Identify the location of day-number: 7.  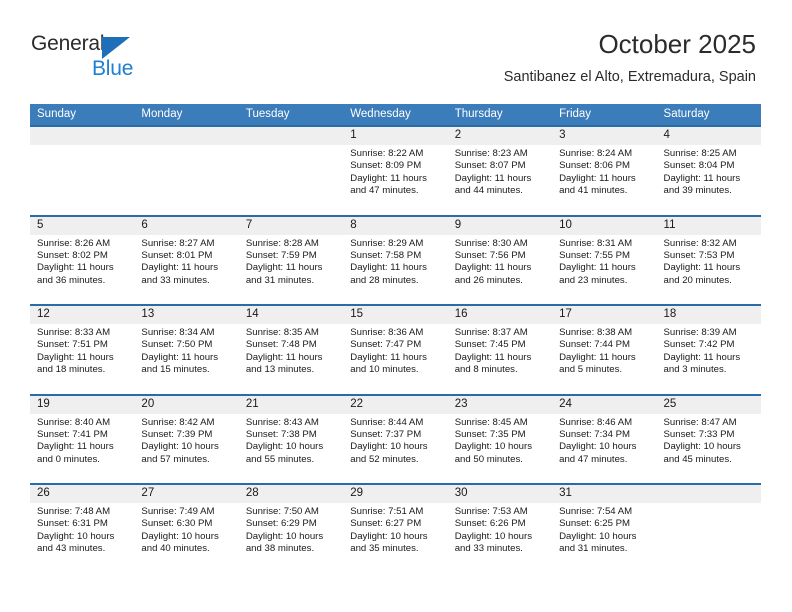
(249, 224).